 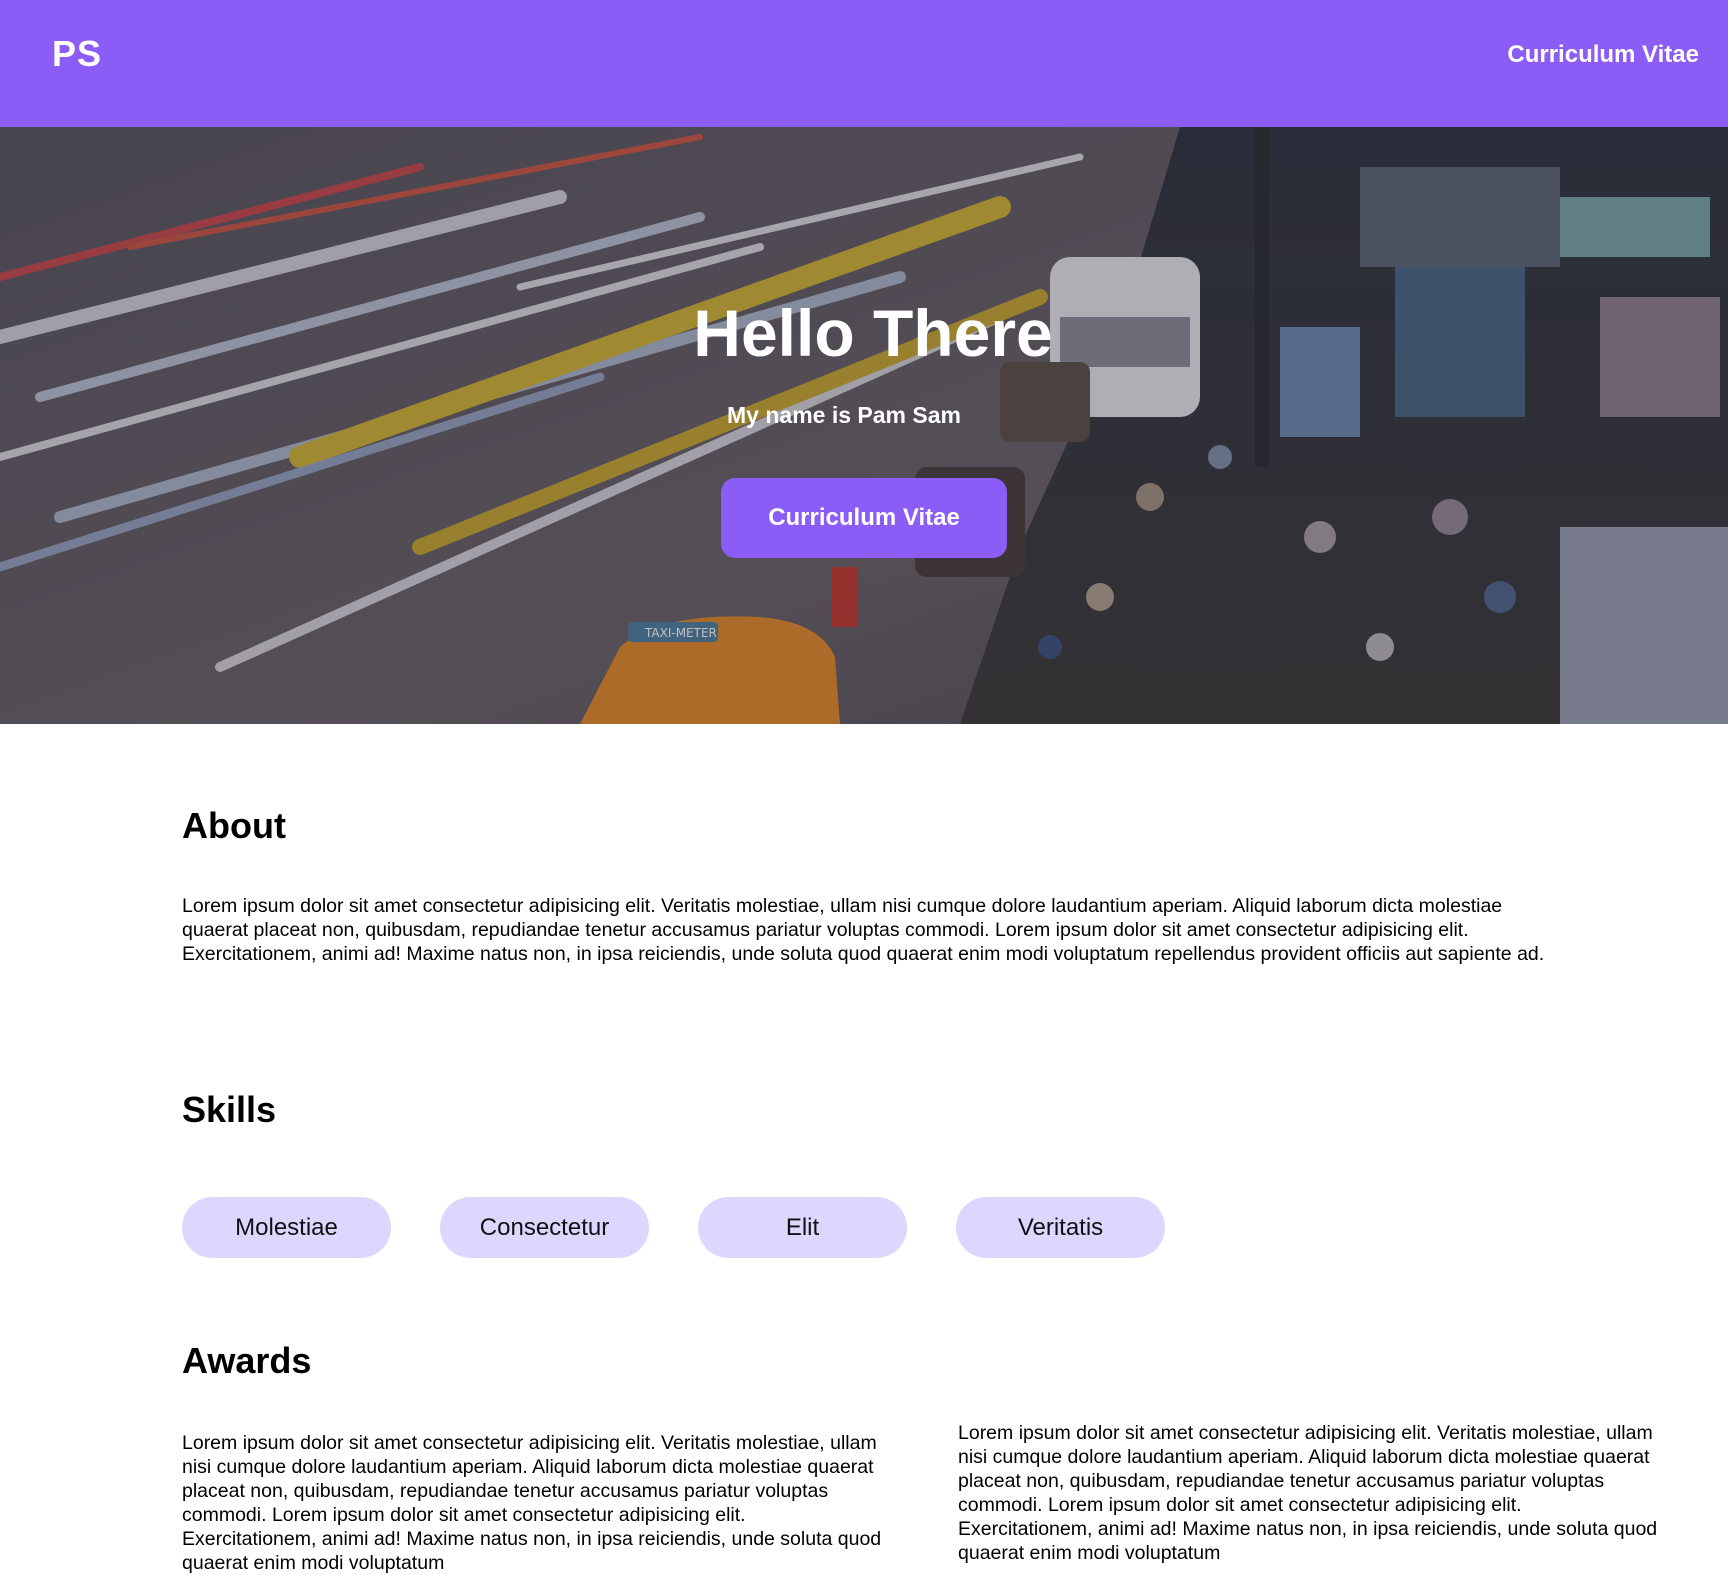 I want to click on hero-title: Hello There, so click(x=873, y=333).